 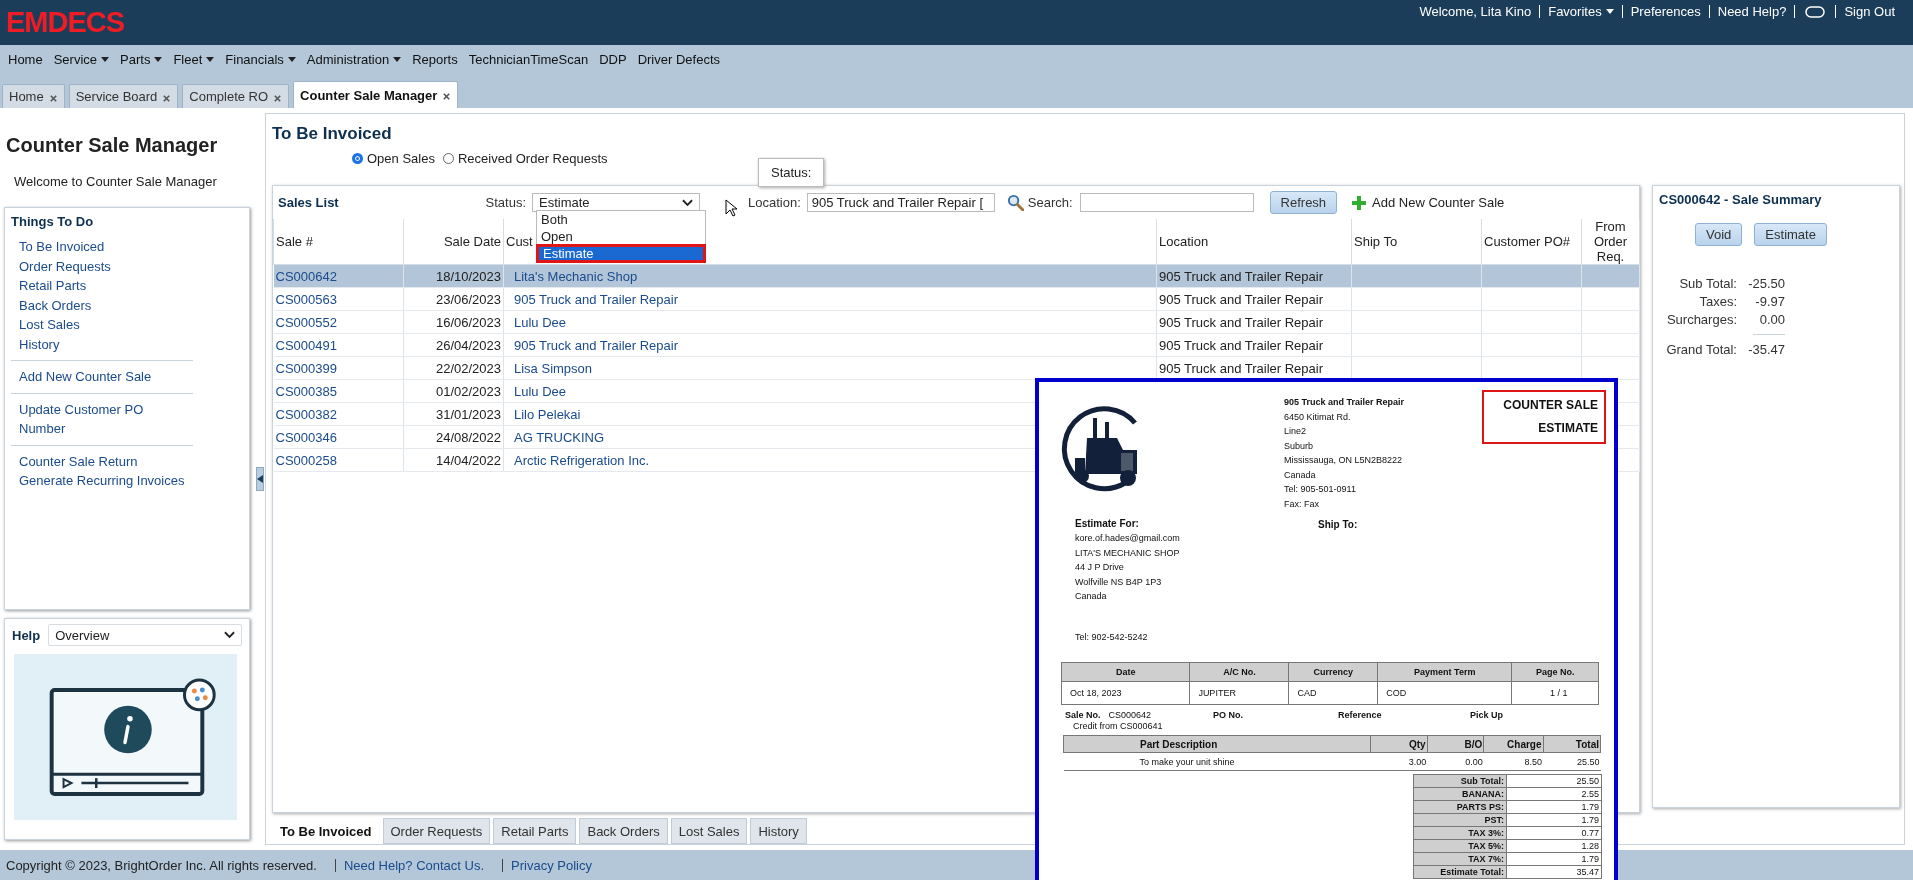 What do you see at coordinates (260, 479) in the screenshot?
I see `collapse-handle` at bounding box center [260, 479].